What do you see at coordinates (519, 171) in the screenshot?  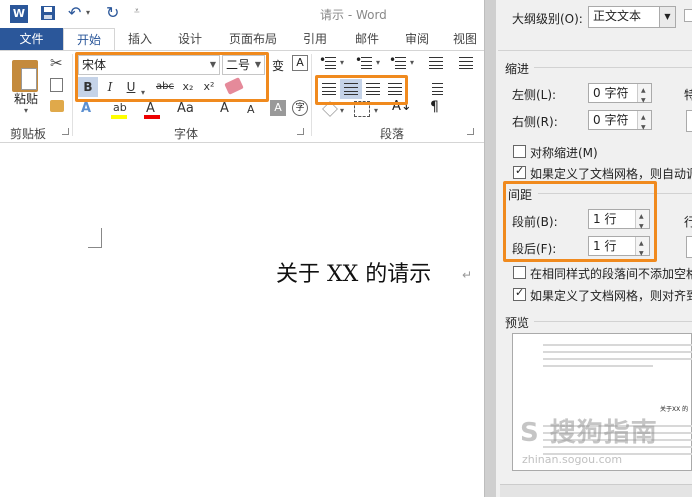 I see `grid-indent-checkbox` at bounding box center [519, 171].